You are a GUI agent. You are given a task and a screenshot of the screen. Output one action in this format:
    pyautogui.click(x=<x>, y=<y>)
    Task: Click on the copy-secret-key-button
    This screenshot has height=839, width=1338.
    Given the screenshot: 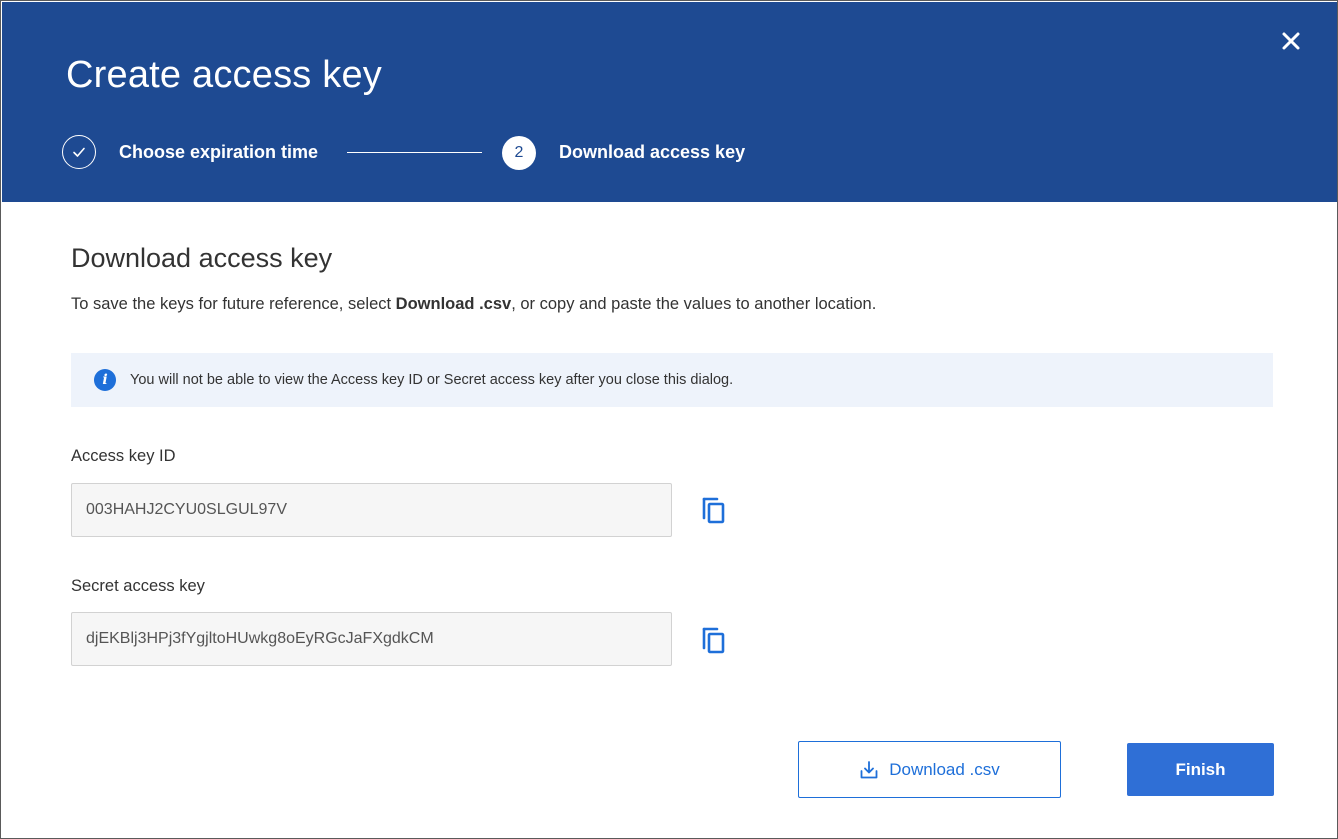 What is the action you would take?
    pyautogui.click(x=713, y=640)
    